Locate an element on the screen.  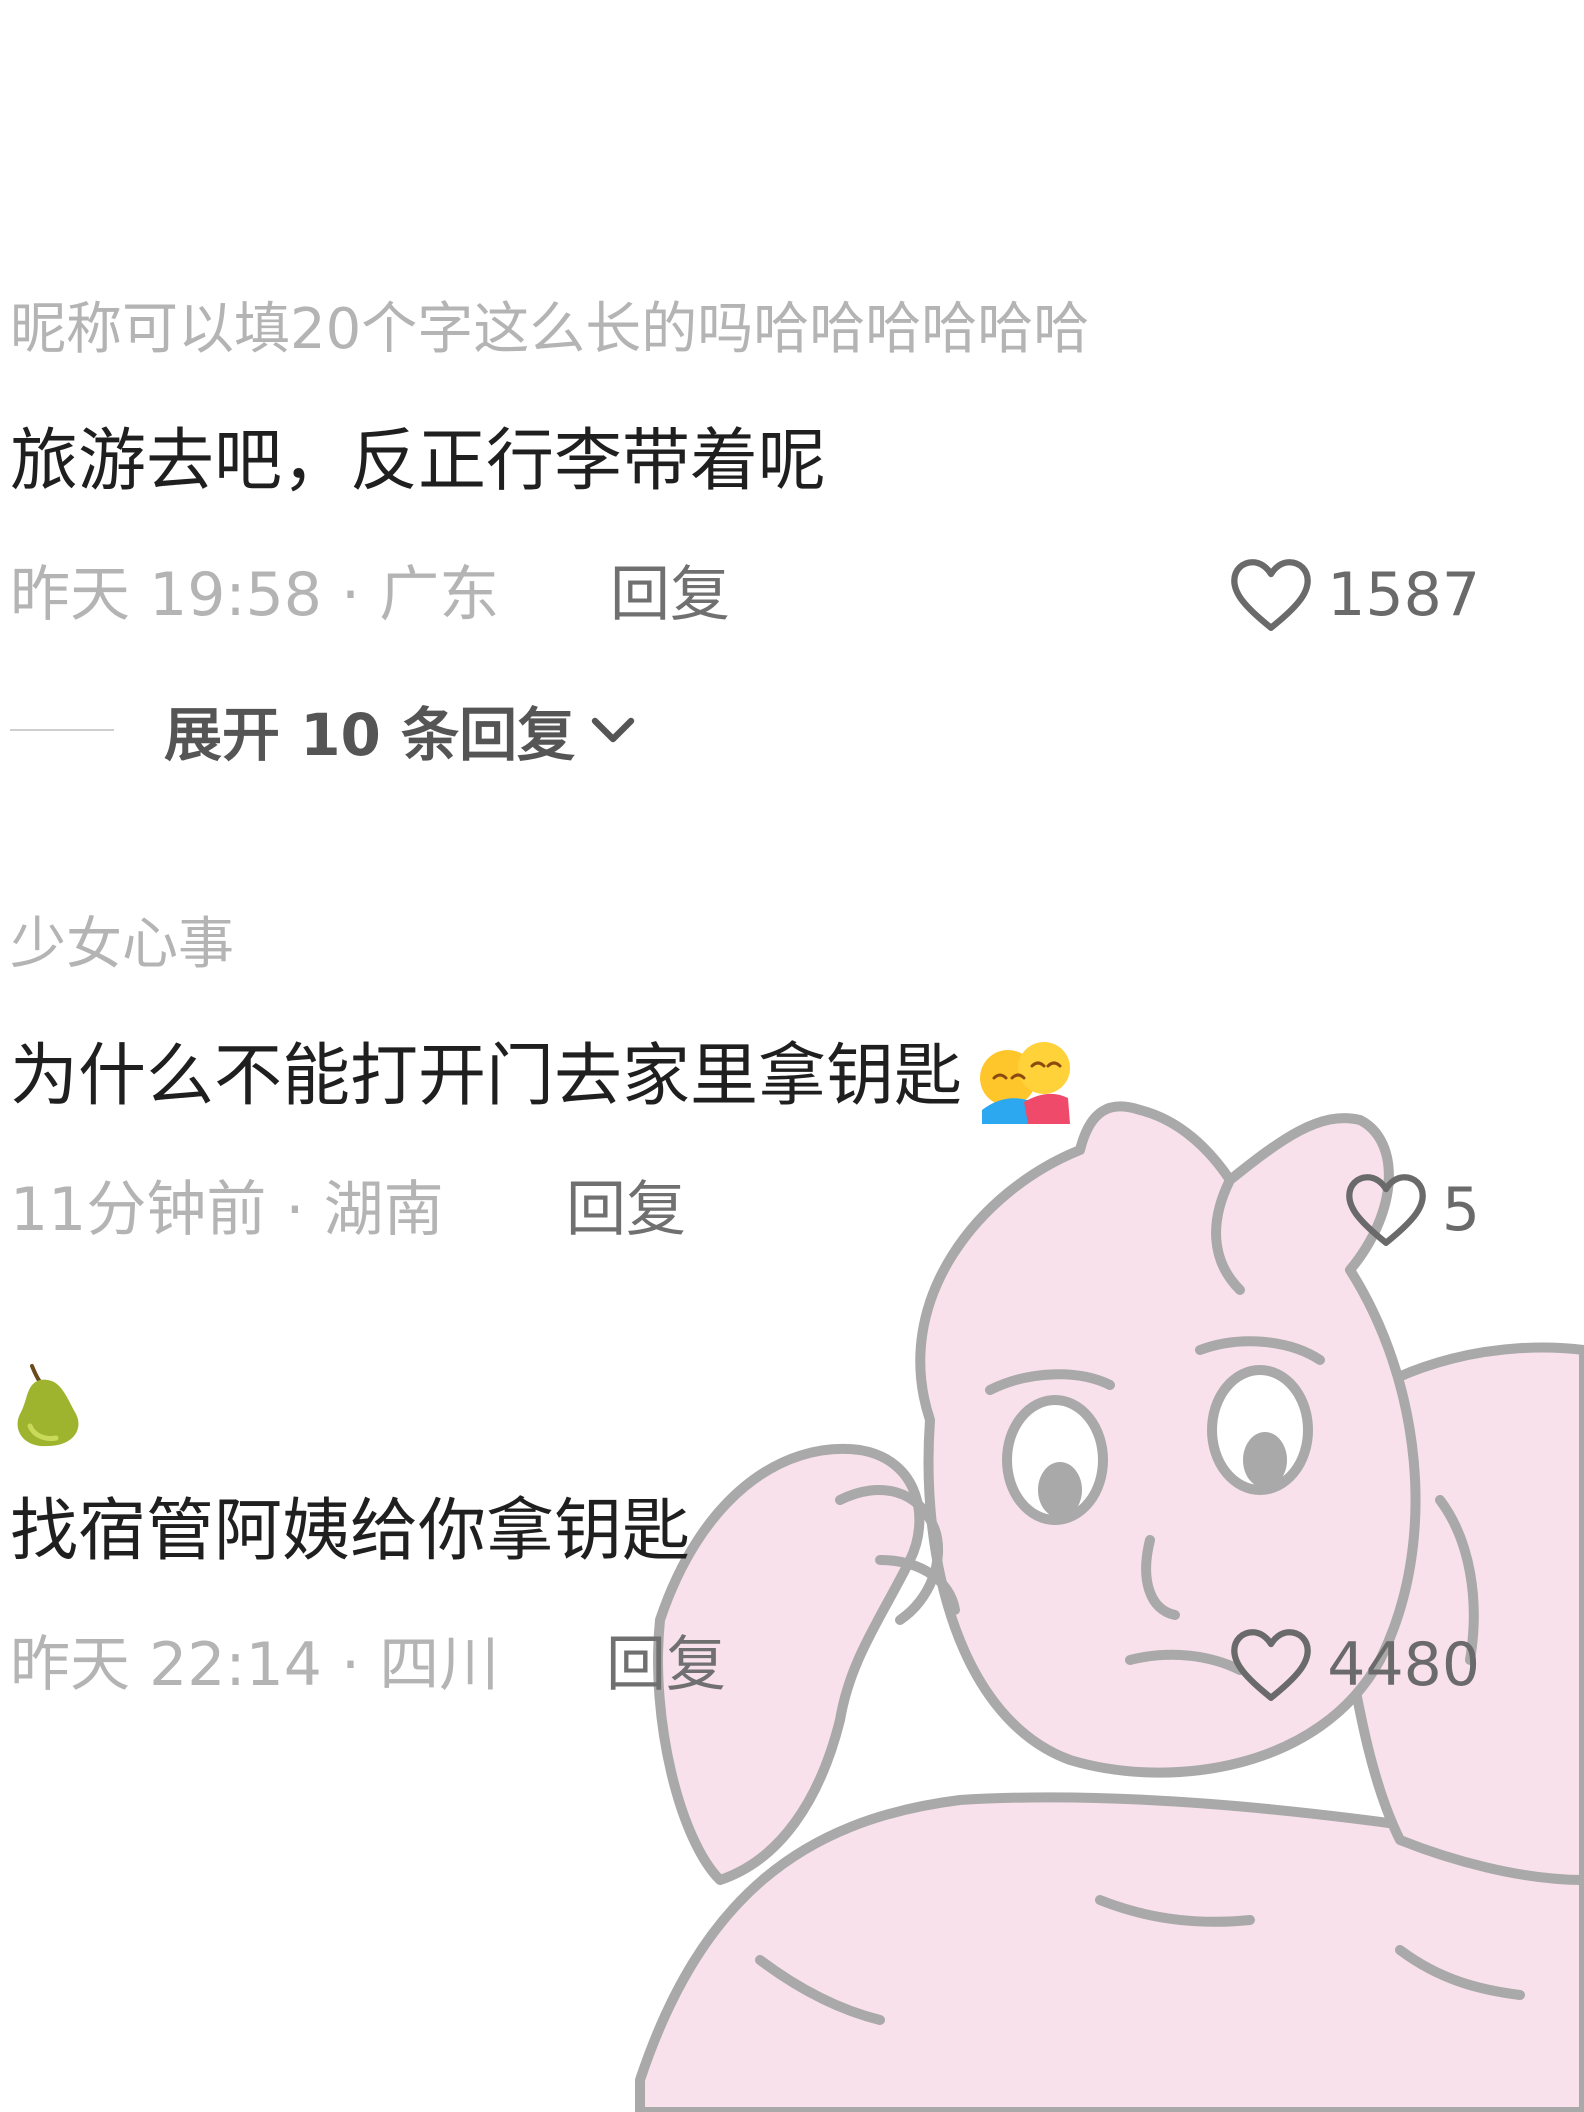
comment-nickname: 昵称可以填20个字这么长的吗哈哈哈哈哈哈 is located at coordinates (750, 330).